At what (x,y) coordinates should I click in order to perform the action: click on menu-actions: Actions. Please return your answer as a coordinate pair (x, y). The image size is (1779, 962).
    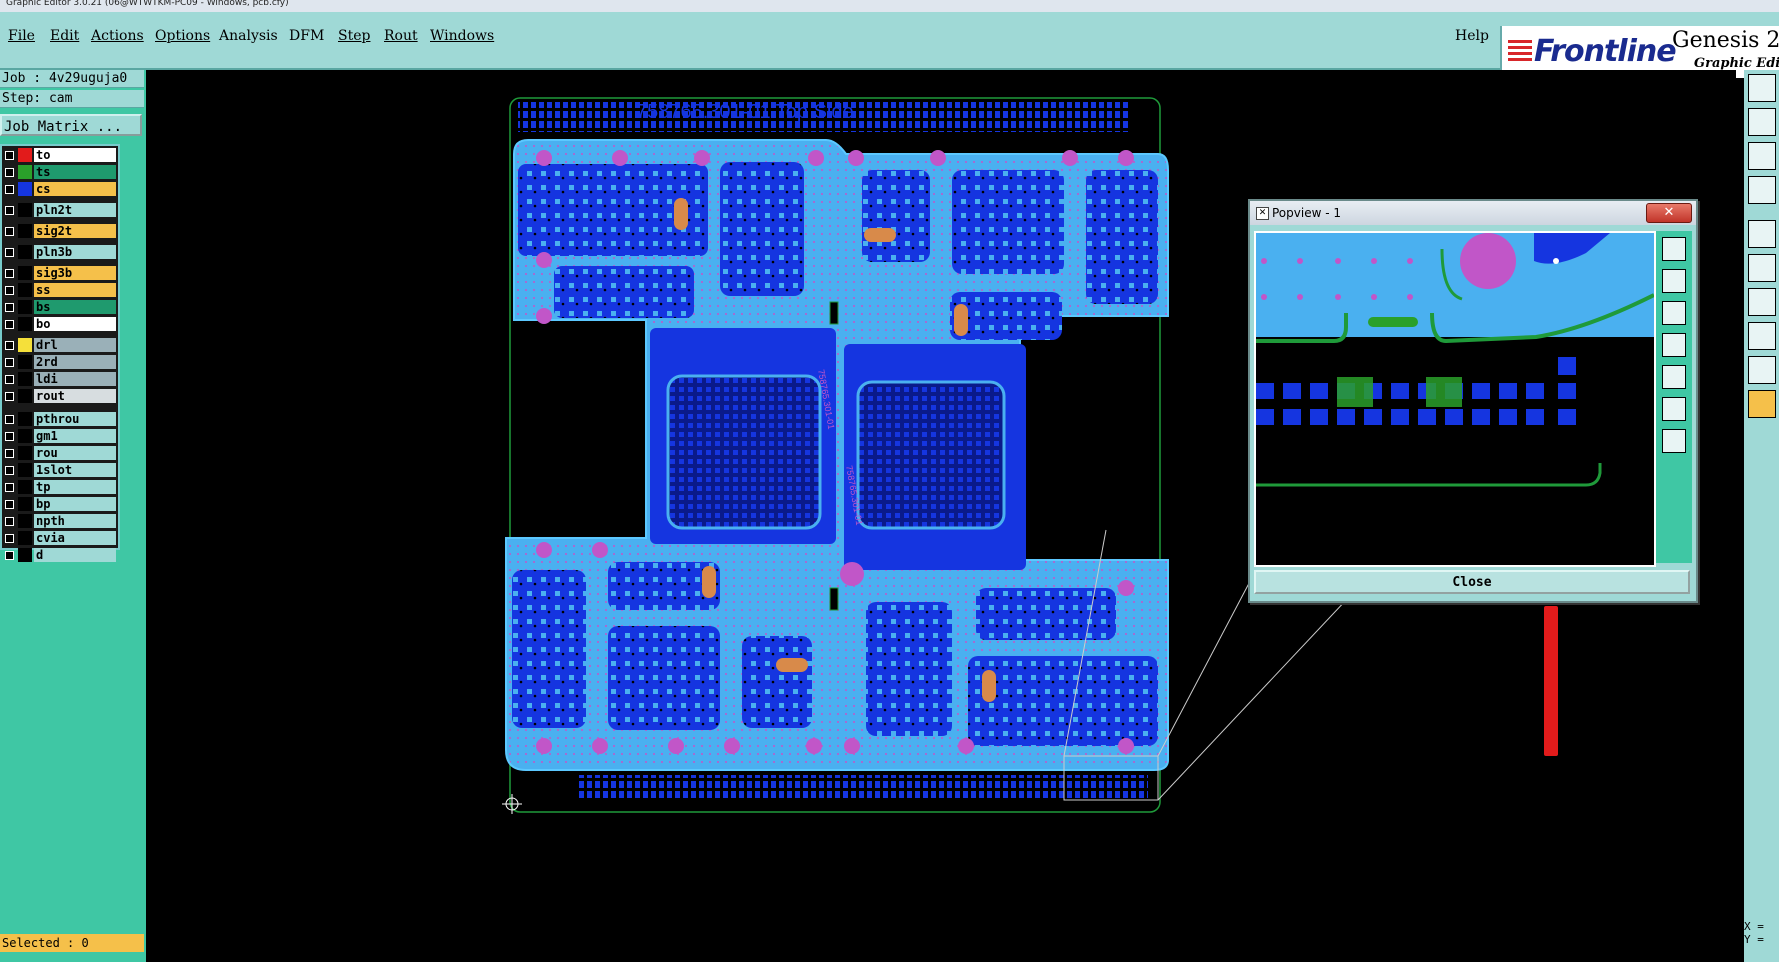
    Looking at the image, I should click on (117, 36).